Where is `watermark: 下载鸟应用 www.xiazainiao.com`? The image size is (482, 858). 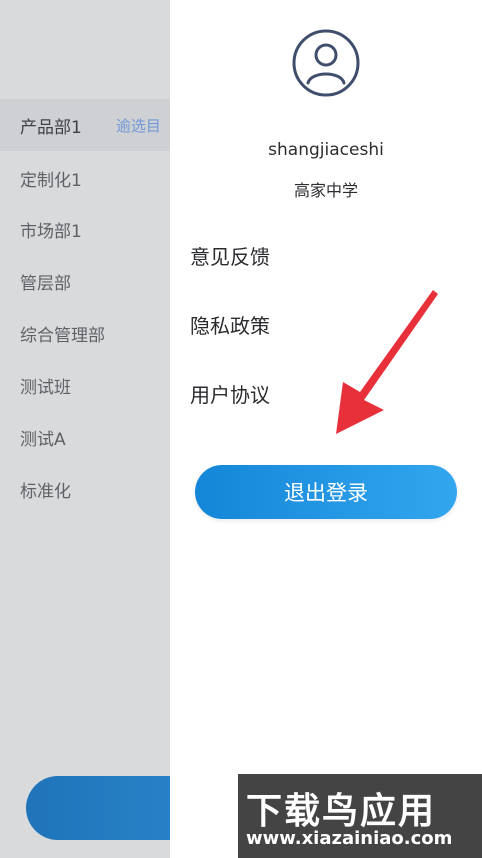
watermark: 下载鸟应用 www.xiazainiao.com is located at coordinates (360, 816).